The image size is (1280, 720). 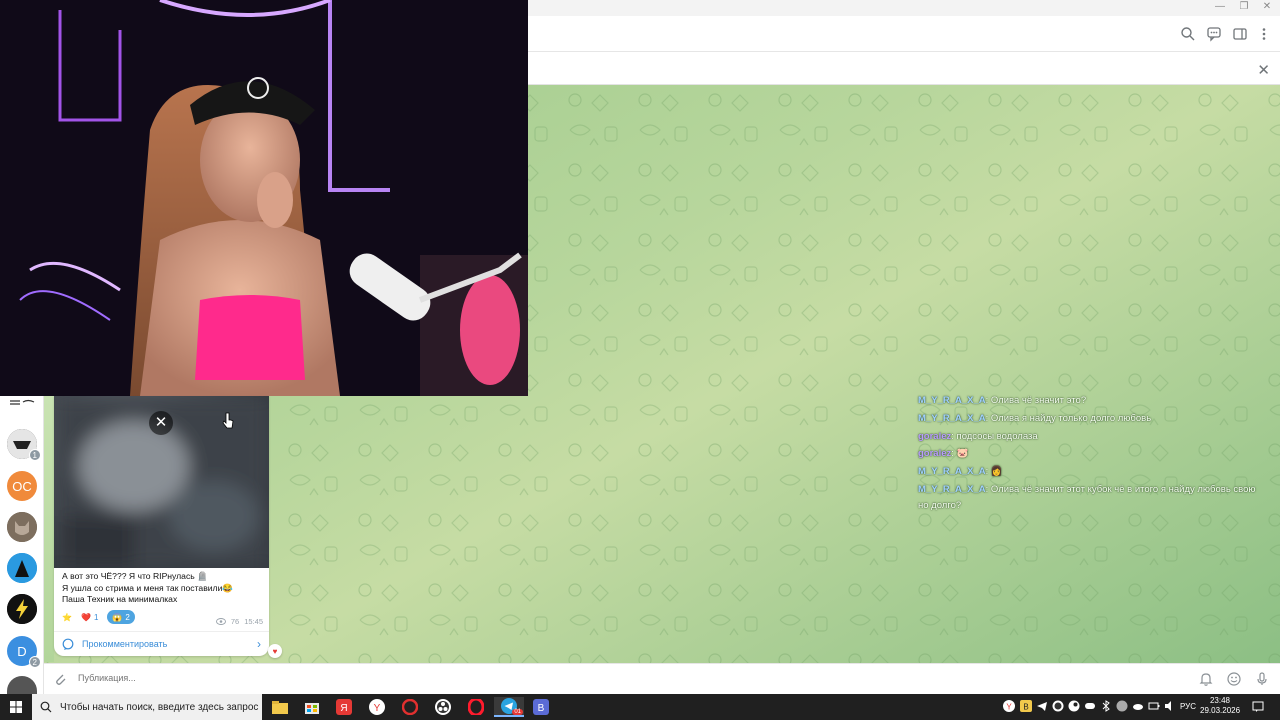 I want to click on microphone-icon, so click(x=1262, y=679).